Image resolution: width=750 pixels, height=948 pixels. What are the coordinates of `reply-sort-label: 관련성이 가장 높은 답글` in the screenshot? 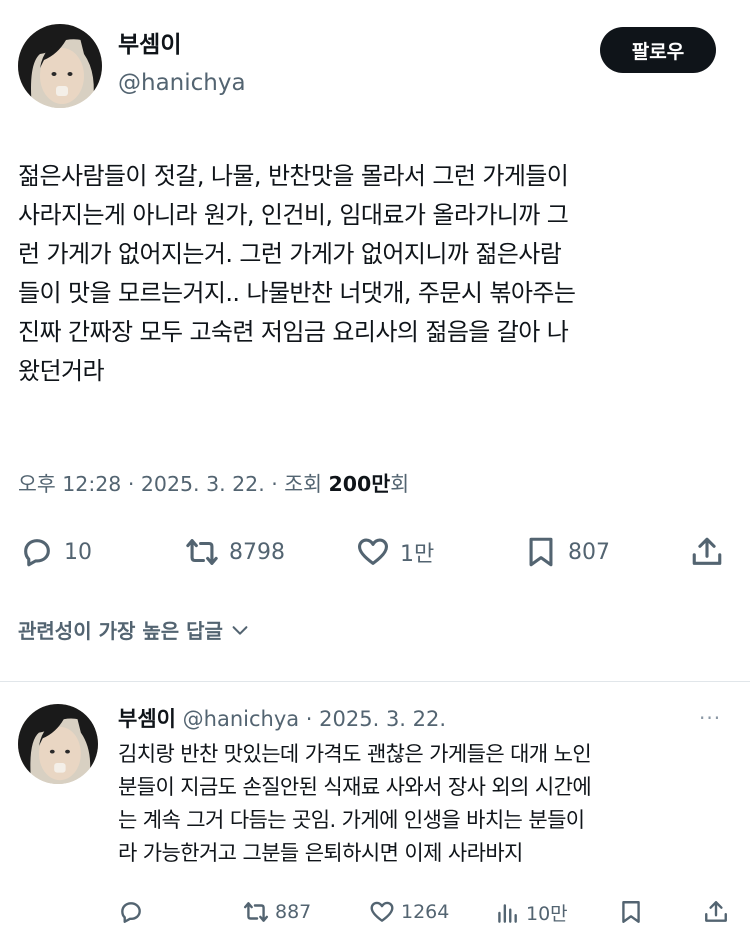 It's located at (120, 631).